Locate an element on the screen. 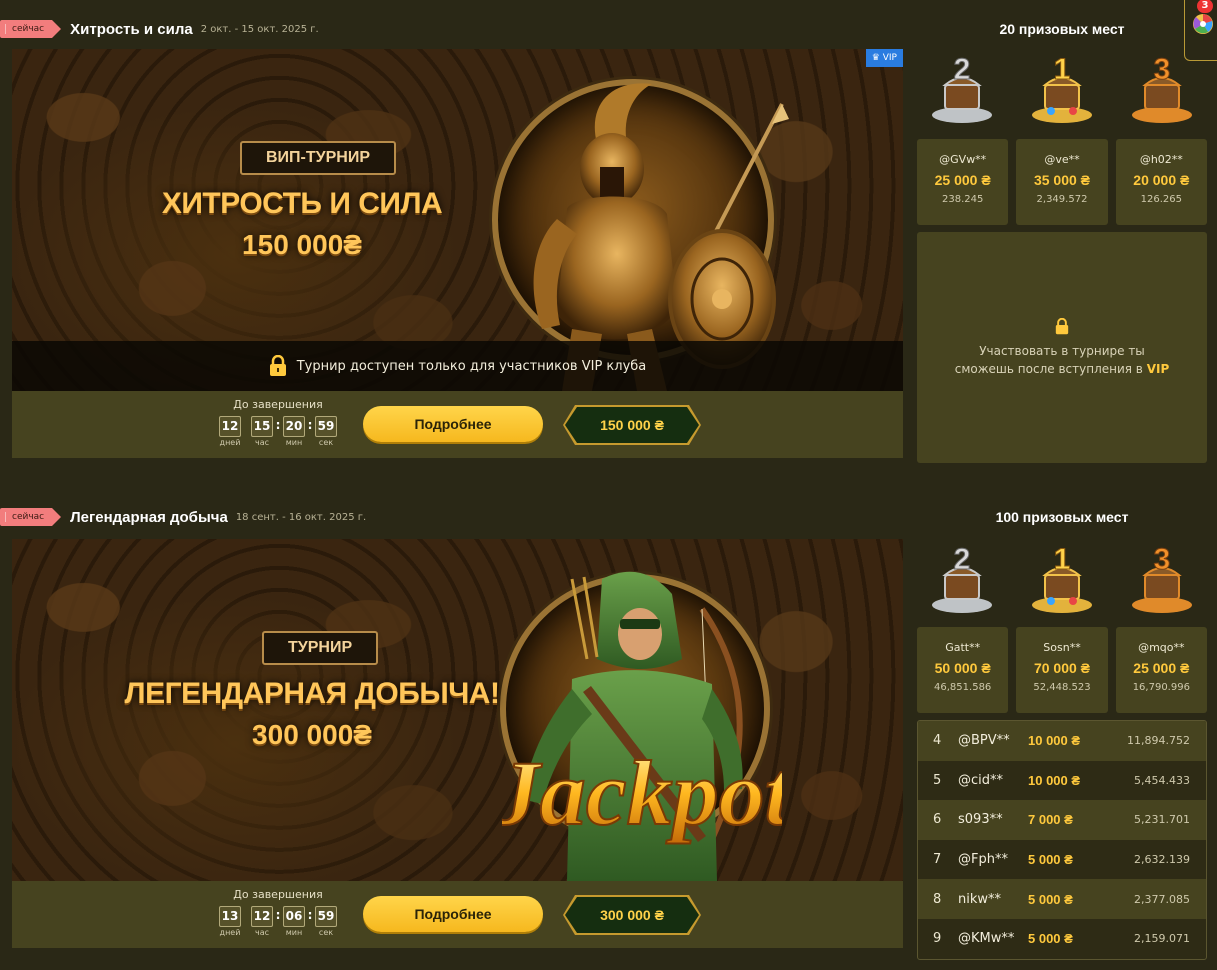  player-score: 11,894.752 is located at coordinates (1158, 741).